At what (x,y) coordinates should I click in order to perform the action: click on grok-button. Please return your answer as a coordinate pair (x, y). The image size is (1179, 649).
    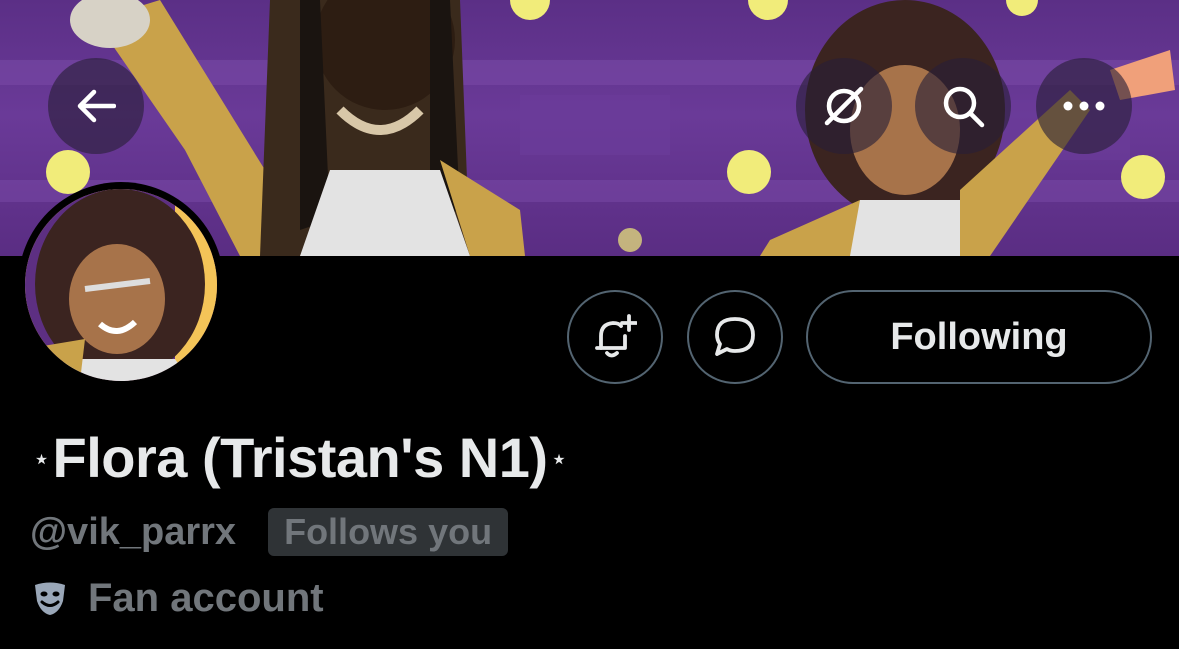
    Looking at the image, I should click on (844, 106).